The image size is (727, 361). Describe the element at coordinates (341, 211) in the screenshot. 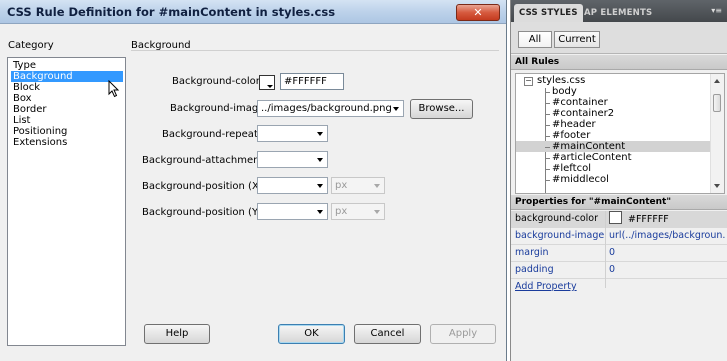

I see `unit-y-value: px` at that location.